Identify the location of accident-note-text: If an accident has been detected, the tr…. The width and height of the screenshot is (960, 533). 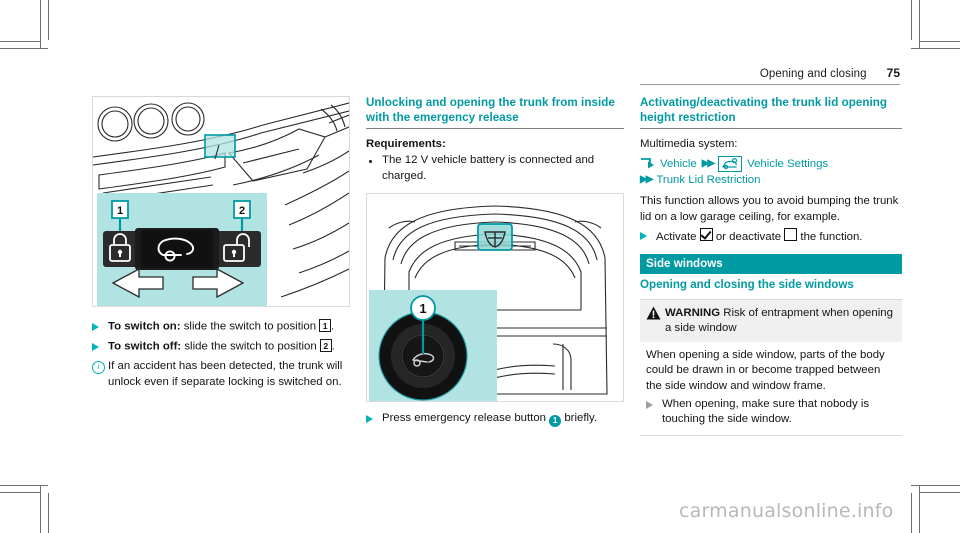
(225, 374).